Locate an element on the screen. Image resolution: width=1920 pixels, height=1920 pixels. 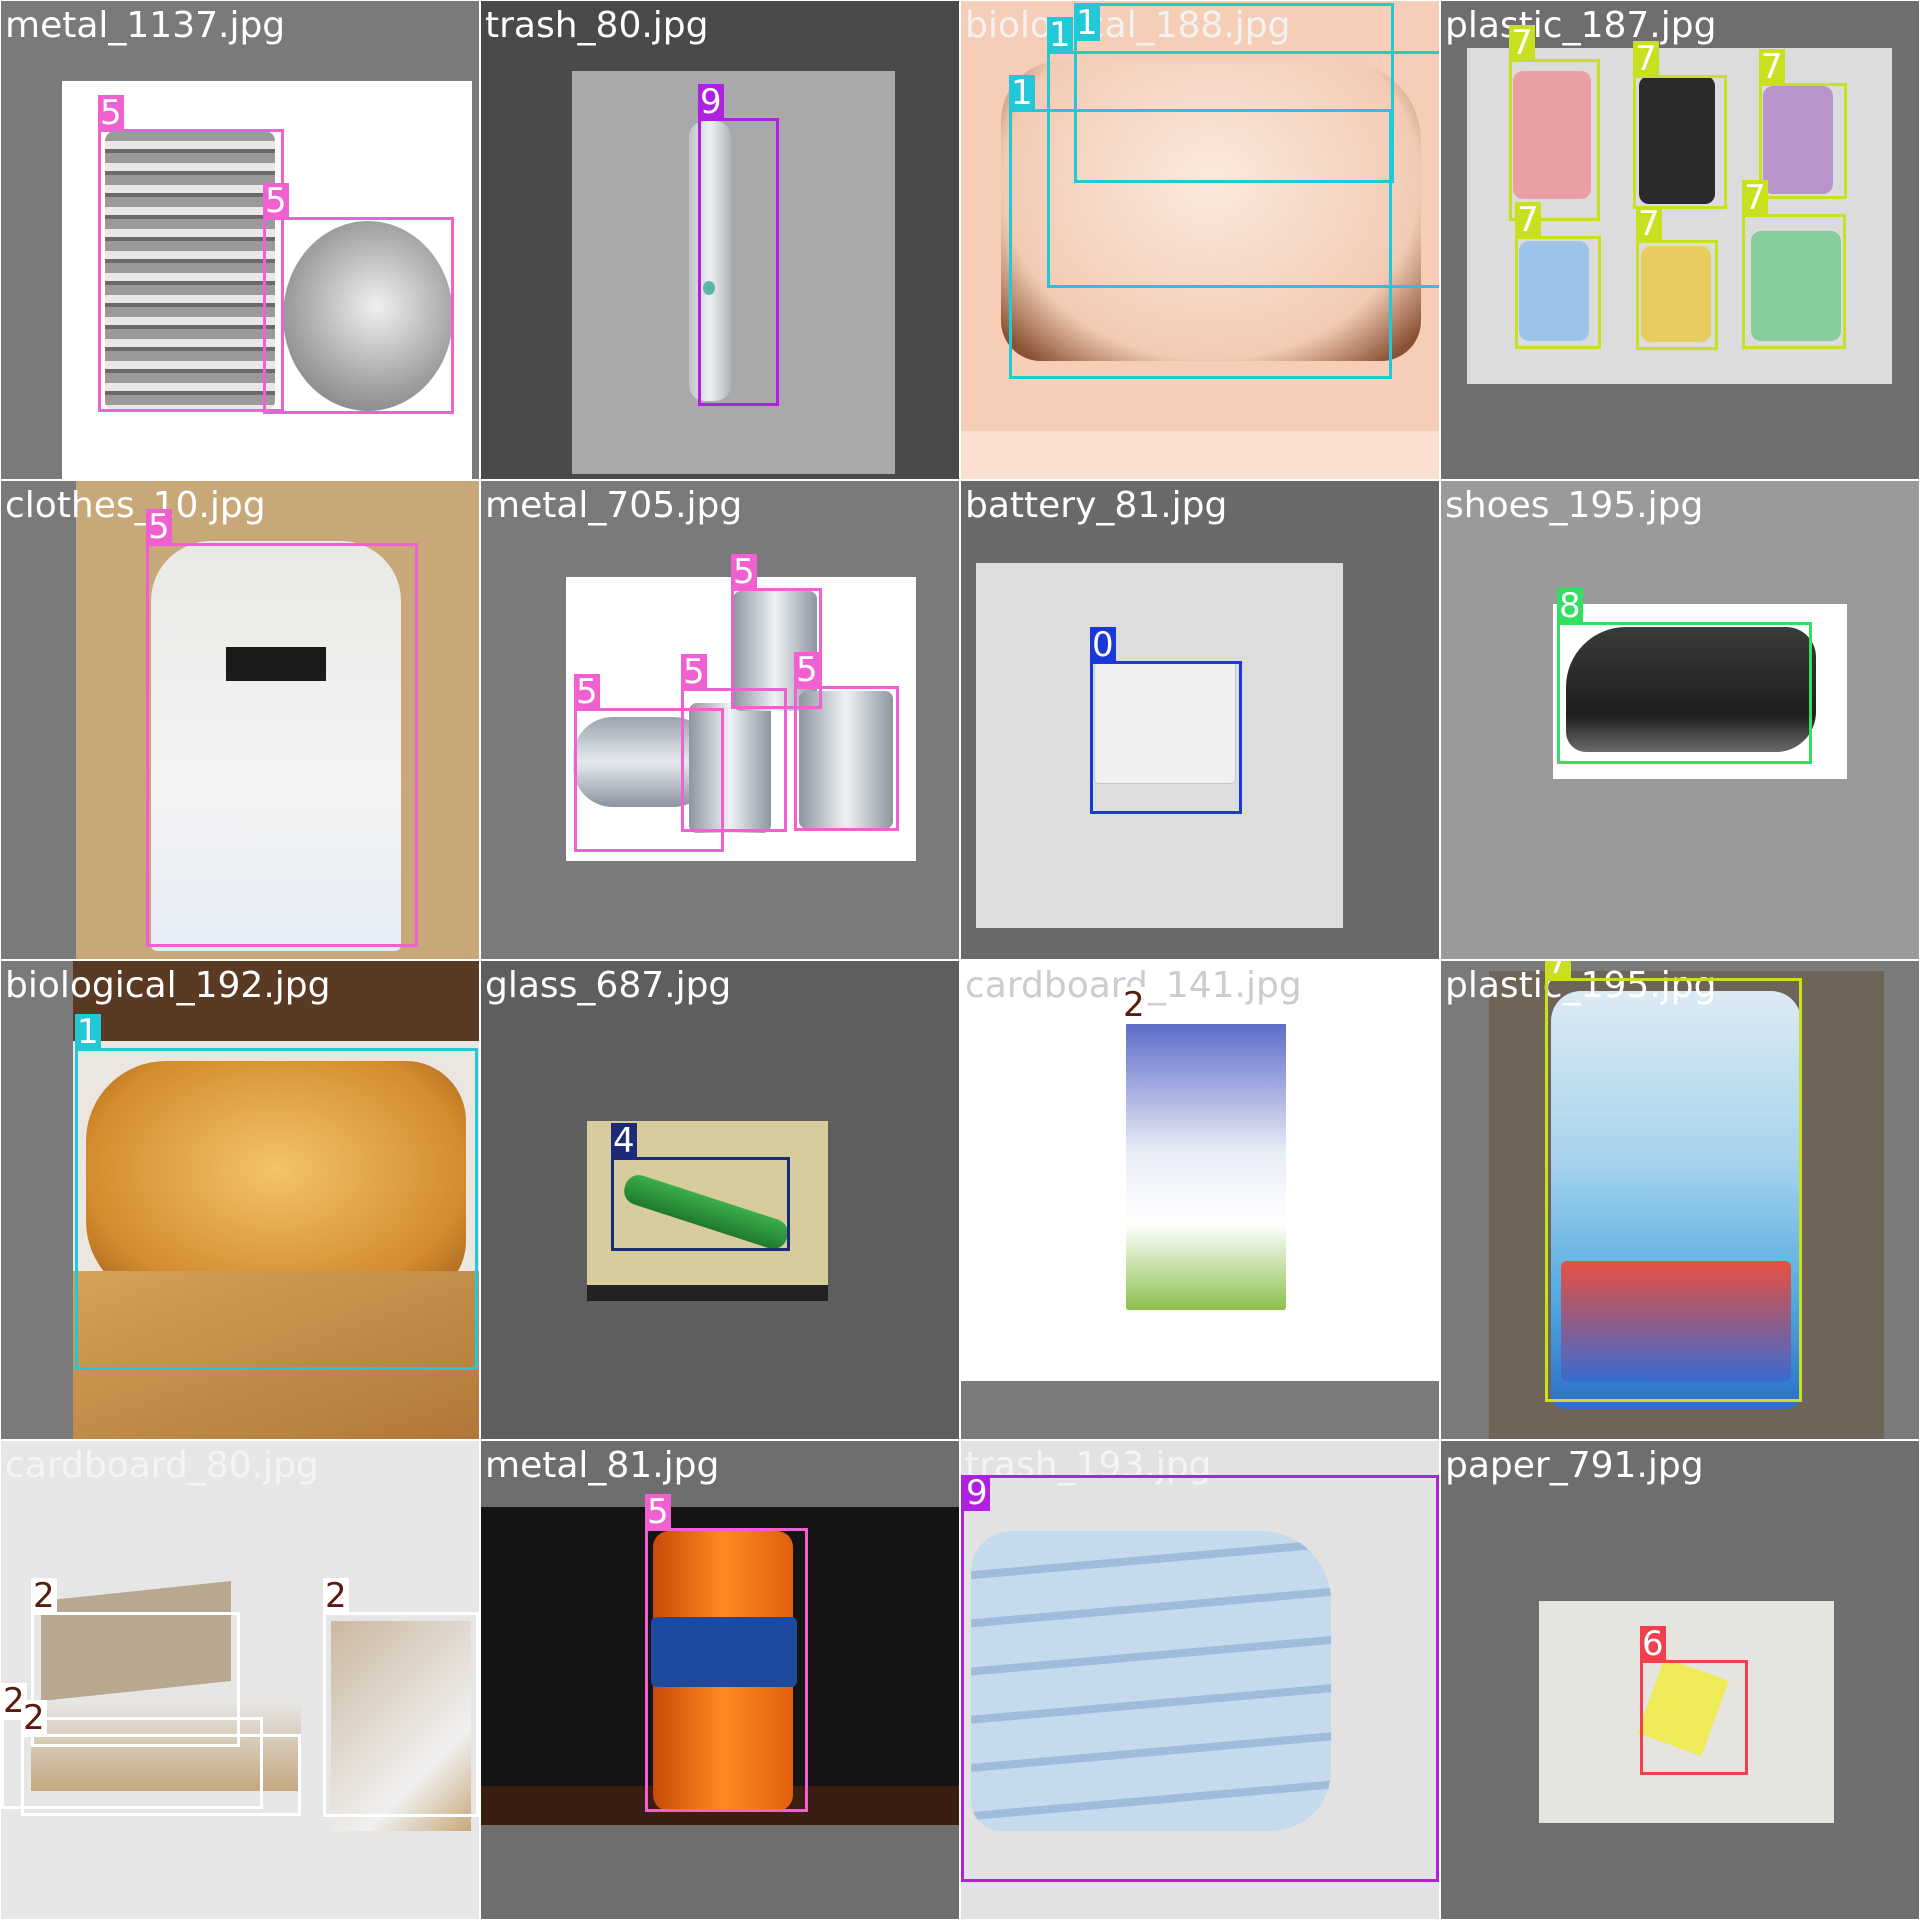
image-filename: glass_687.jpg is located at coordinates (608, 985).